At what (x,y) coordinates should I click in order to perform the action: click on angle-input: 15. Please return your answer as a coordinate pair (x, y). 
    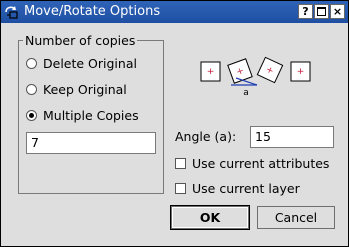
    Looking at the image, I should click on (292, 137).